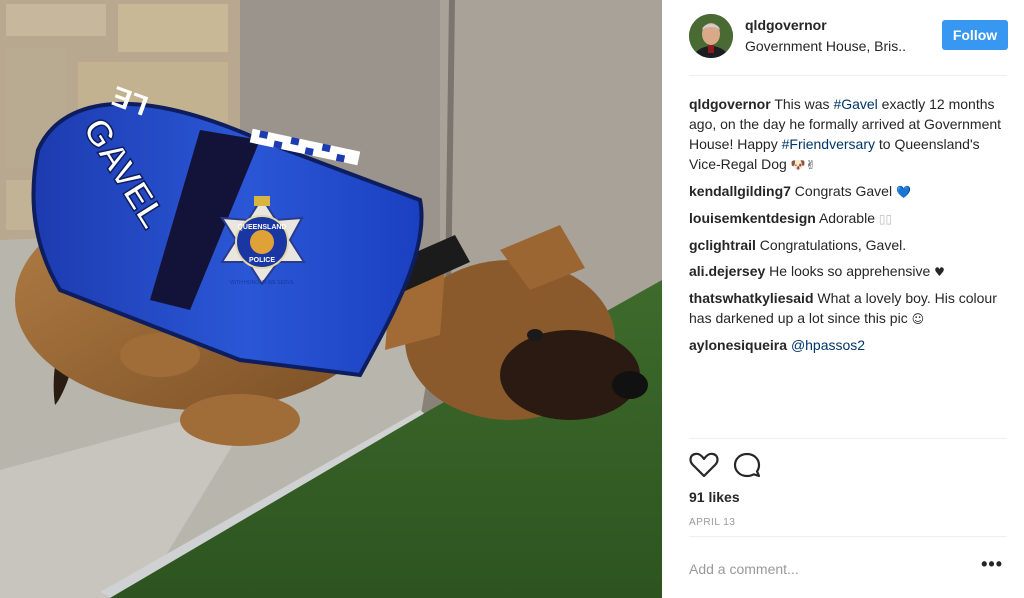 The image size is (1024, 598). I want to click on hashtag-link: #Friendversary, so click(828, 144).